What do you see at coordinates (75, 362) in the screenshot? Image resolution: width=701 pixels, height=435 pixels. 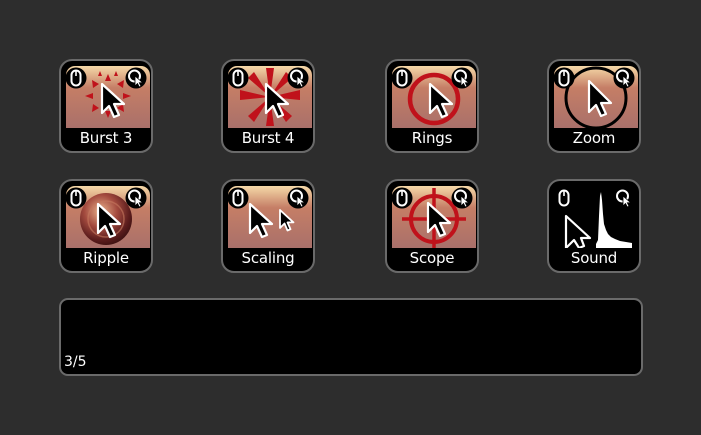 I see `page-indicator: 3/5` at bounding box center [75, 362].